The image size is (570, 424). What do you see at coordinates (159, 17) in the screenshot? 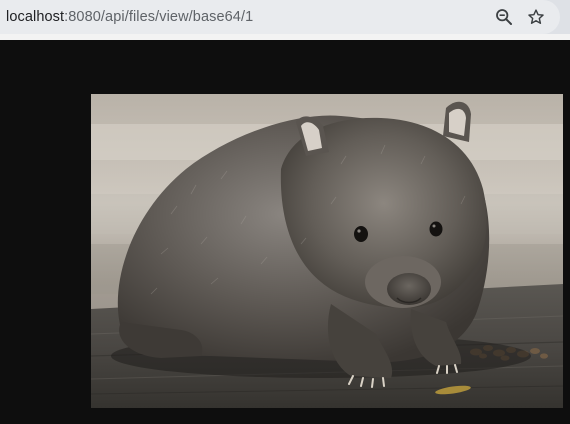
I see `url-path: :8080/api/files/view/base64/1` at bounding box center [159, 17].